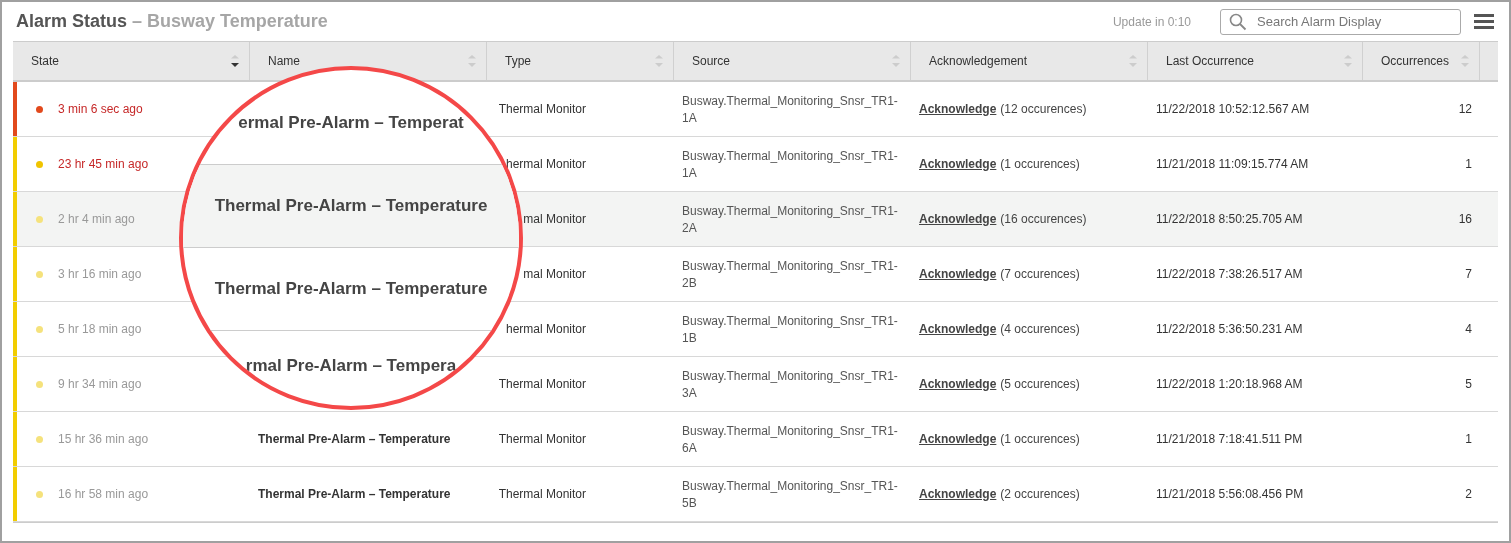  Describe the element at coordinates (1468, 494) in the screenshot. I see `occurrences-count: 2` at that location.